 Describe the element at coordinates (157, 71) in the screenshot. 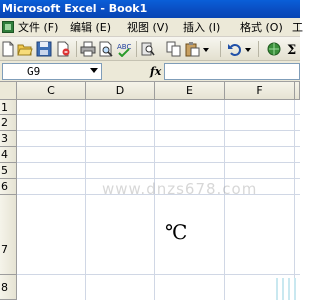

I see `insert-function-icon: fx` at that location.